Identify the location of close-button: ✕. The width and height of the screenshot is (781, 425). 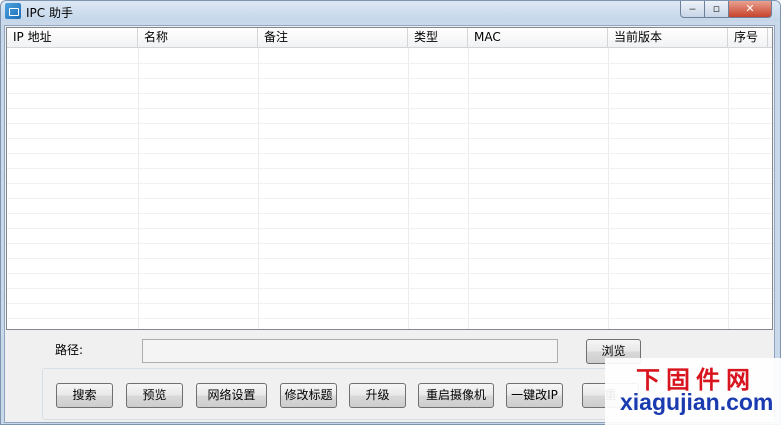
(750, 9).